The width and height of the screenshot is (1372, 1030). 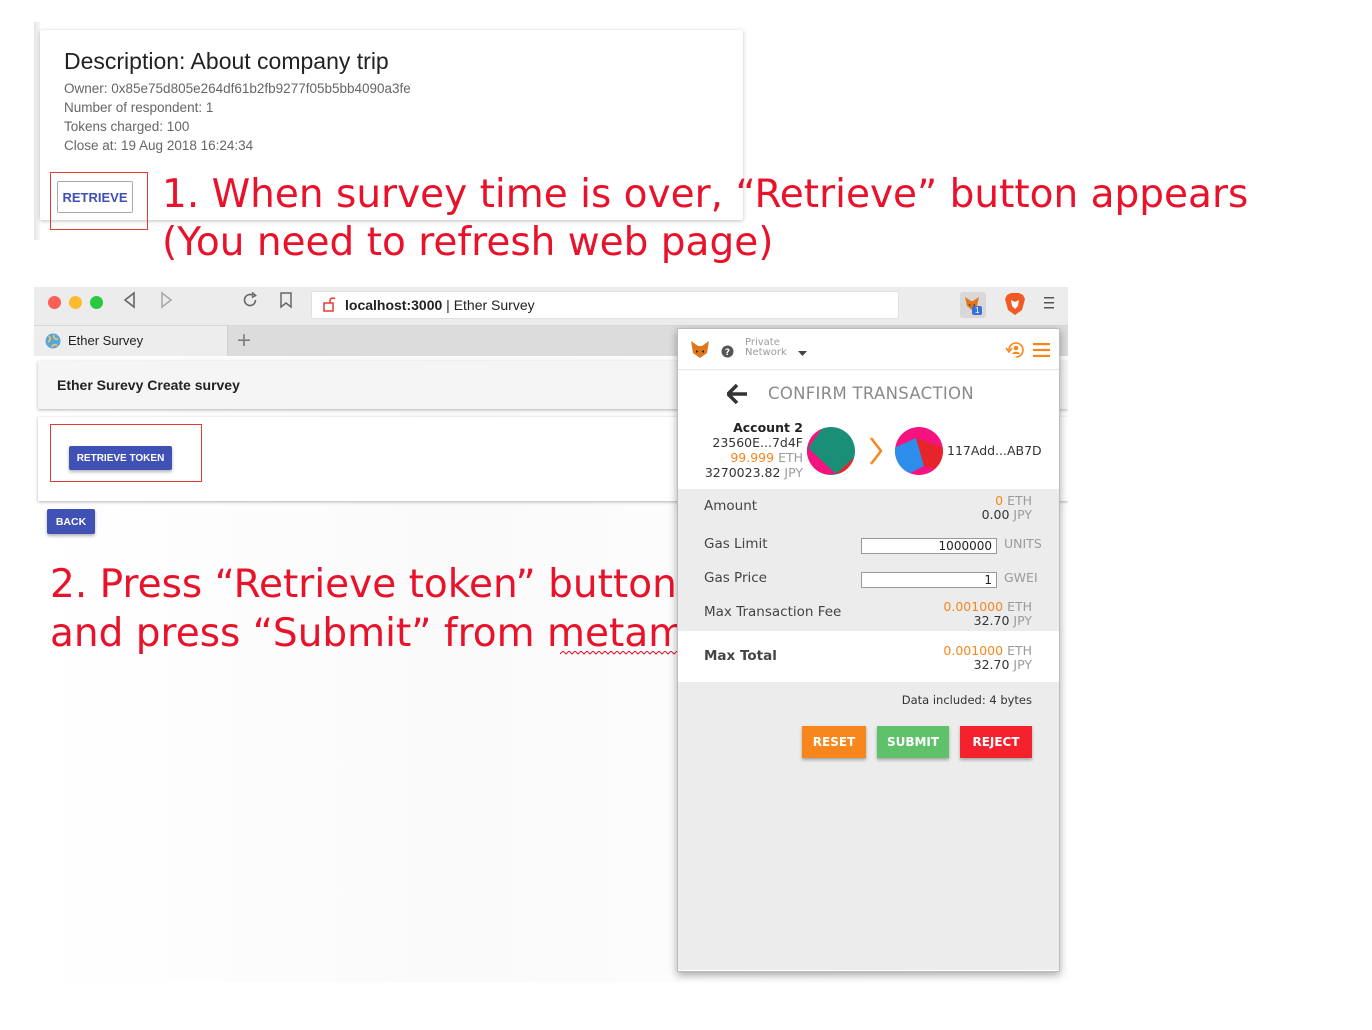 I want to click on amount-eth-unit: ETH, so click(x=1019, y=500).